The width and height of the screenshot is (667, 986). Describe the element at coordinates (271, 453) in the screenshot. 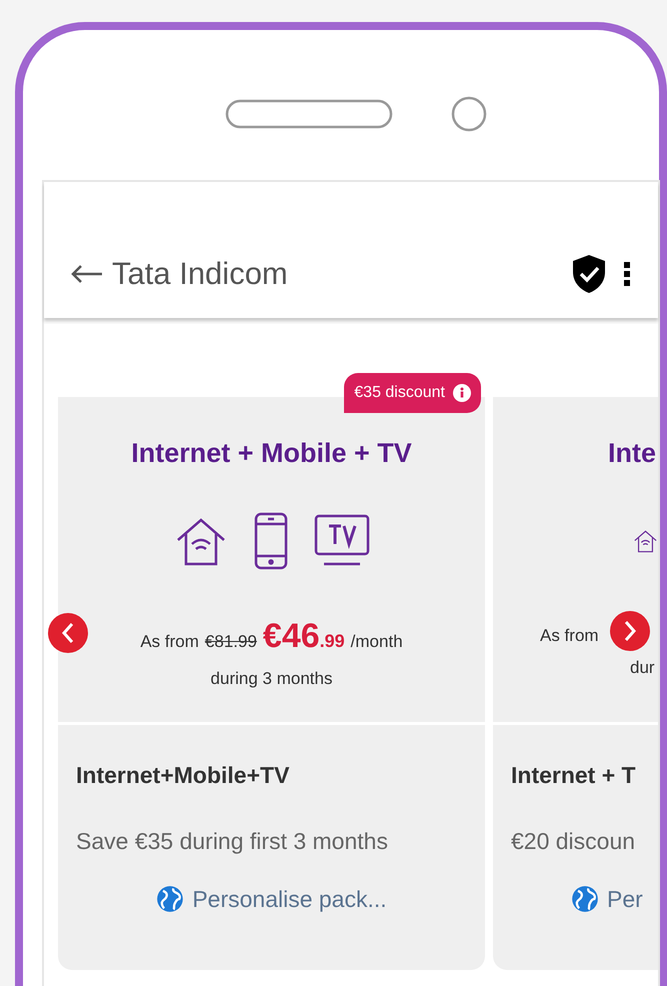

I see `offer-heading: Internet + Mobile + TV` at that location.